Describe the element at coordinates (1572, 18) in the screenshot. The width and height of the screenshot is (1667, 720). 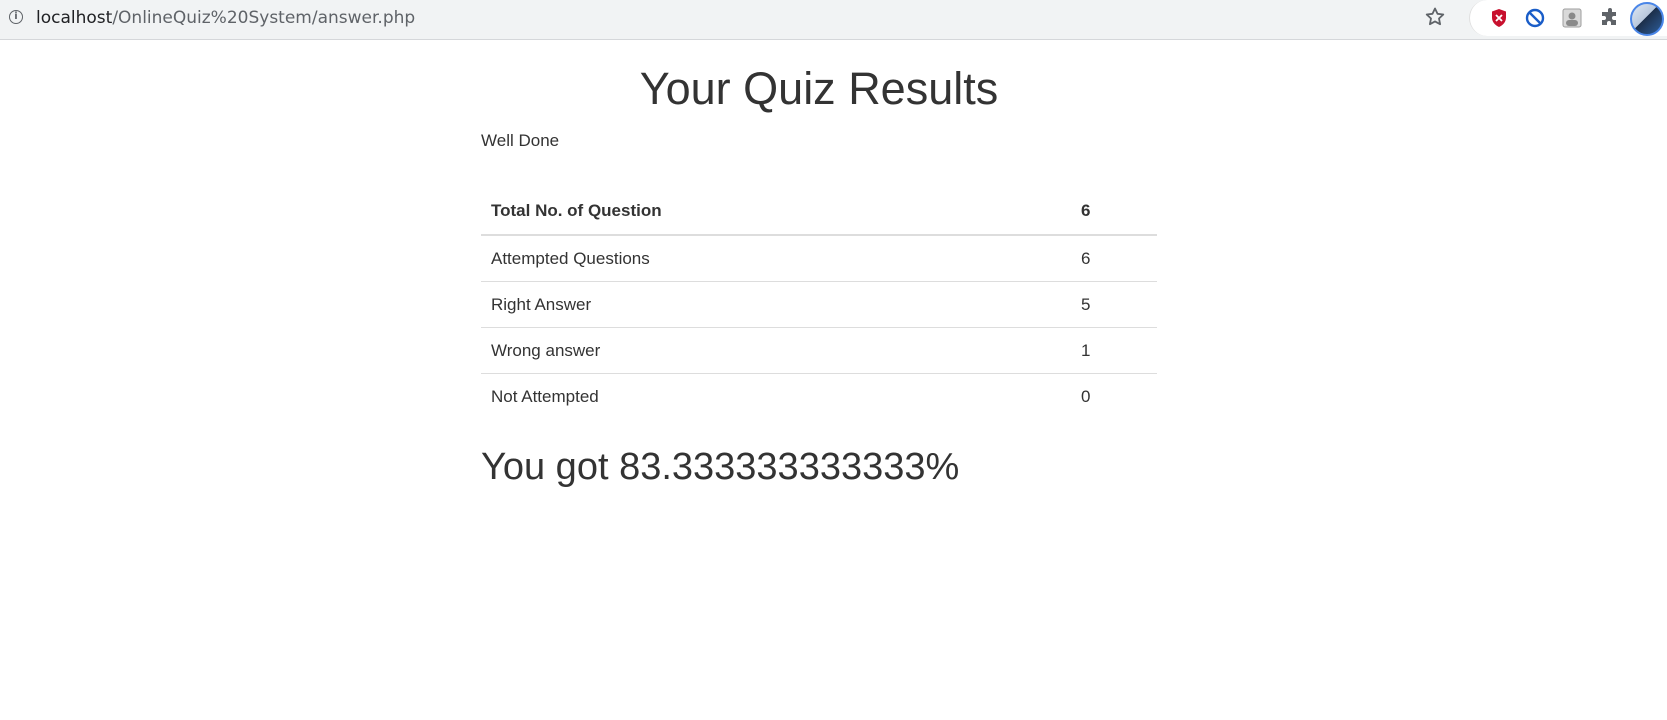
I see `extension-image-icon` at that location.